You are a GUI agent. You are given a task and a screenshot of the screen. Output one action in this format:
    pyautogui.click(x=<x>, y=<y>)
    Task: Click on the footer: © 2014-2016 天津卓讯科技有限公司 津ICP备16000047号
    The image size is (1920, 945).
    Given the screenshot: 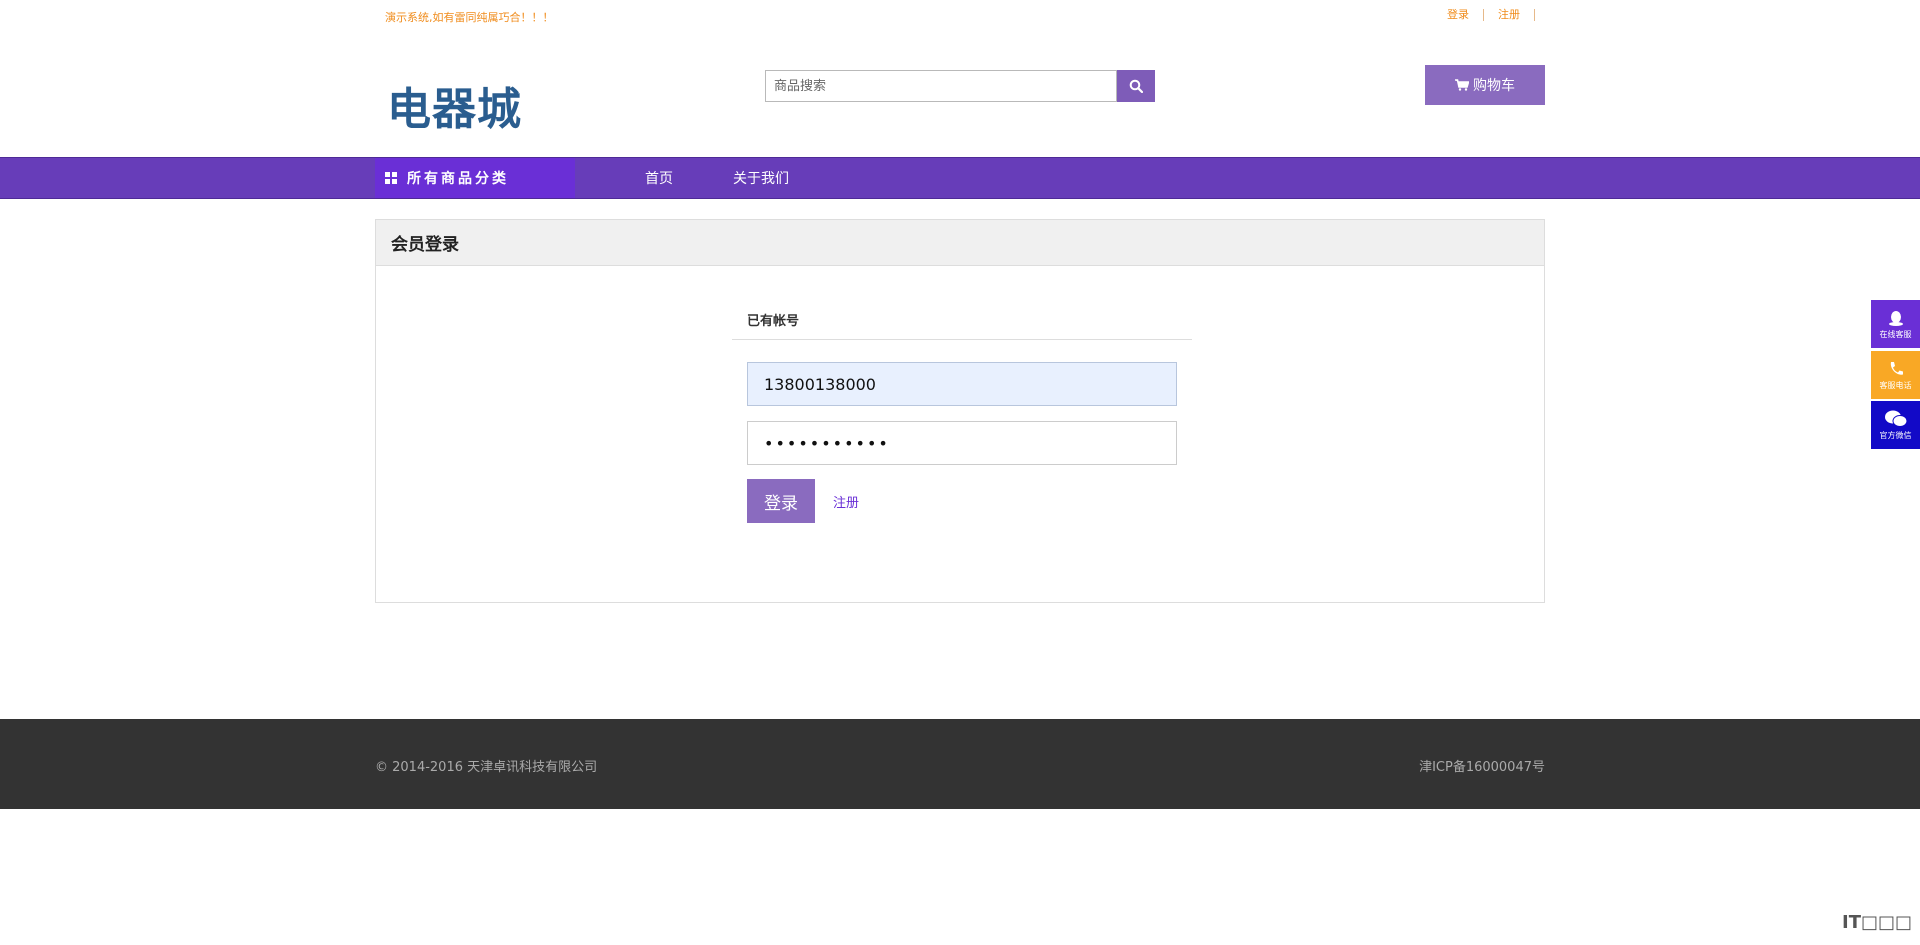 What is the action you would take?
    pyautogui.click(x=960, y=764)
    